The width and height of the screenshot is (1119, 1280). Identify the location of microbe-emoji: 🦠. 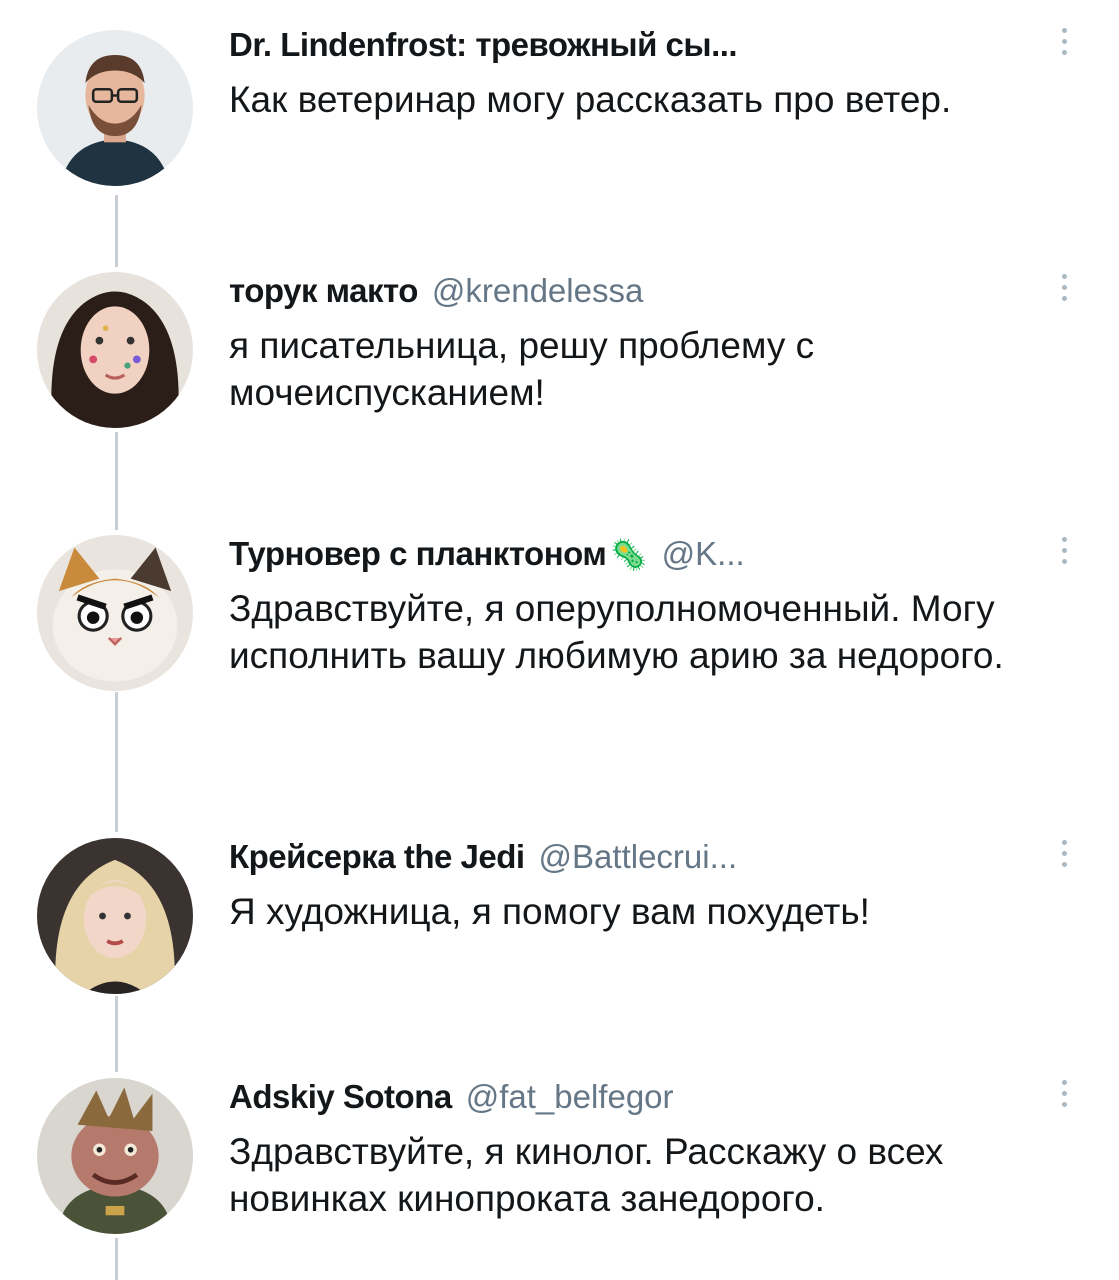
(629, 555).